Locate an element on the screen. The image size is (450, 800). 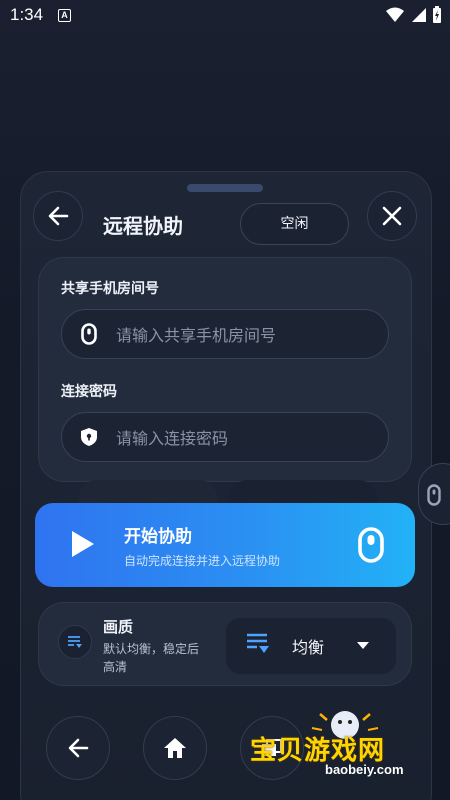
nav-back-button is located at coordinates (78, 748).